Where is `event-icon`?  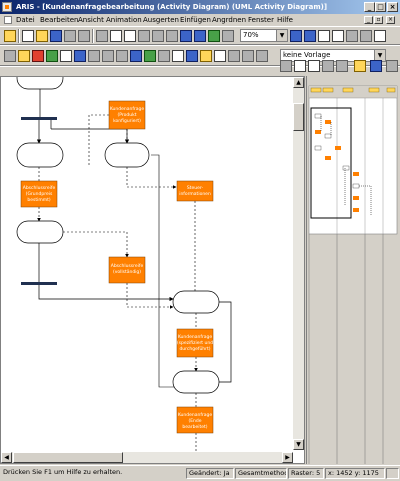 event-icon is located at coordinates (38, 56).